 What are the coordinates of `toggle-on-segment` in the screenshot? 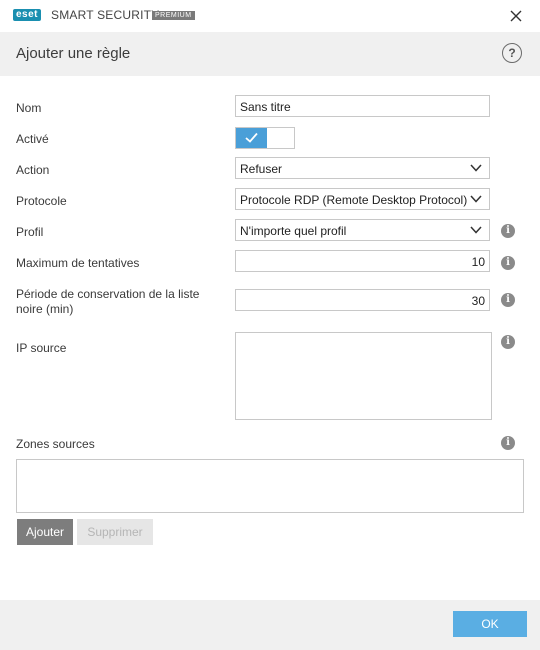 It's located at (251, 138).